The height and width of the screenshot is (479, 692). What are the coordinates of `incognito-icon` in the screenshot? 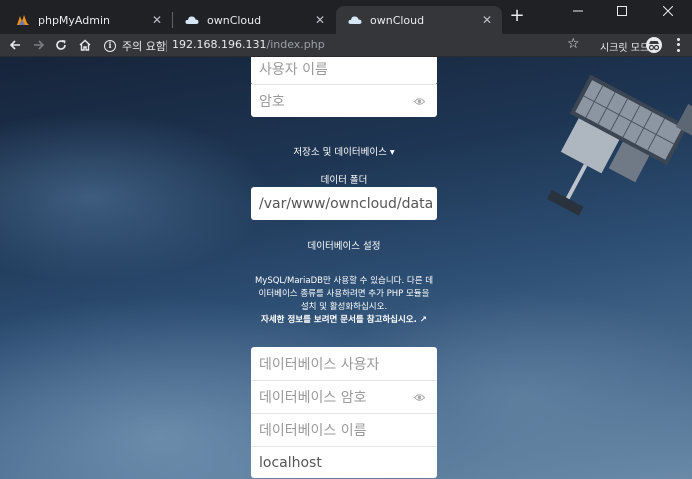 It's located at (654, 45).